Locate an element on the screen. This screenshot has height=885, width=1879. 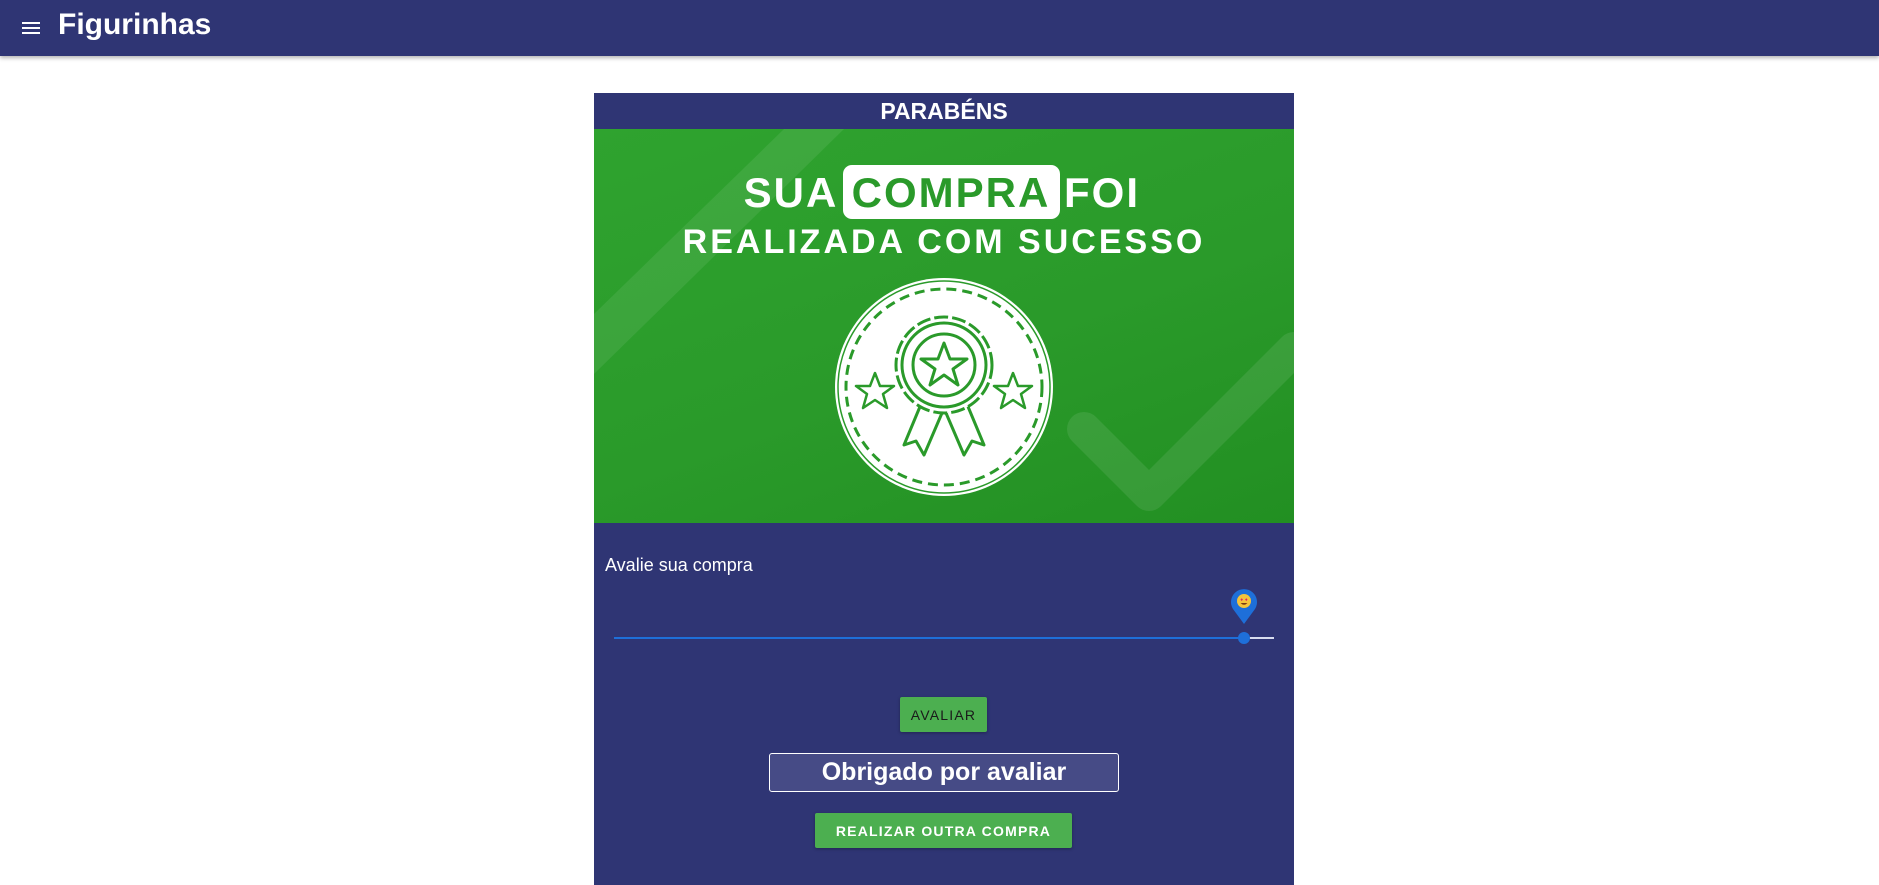
checkmark-icon is located at coordinates (1180, 421).